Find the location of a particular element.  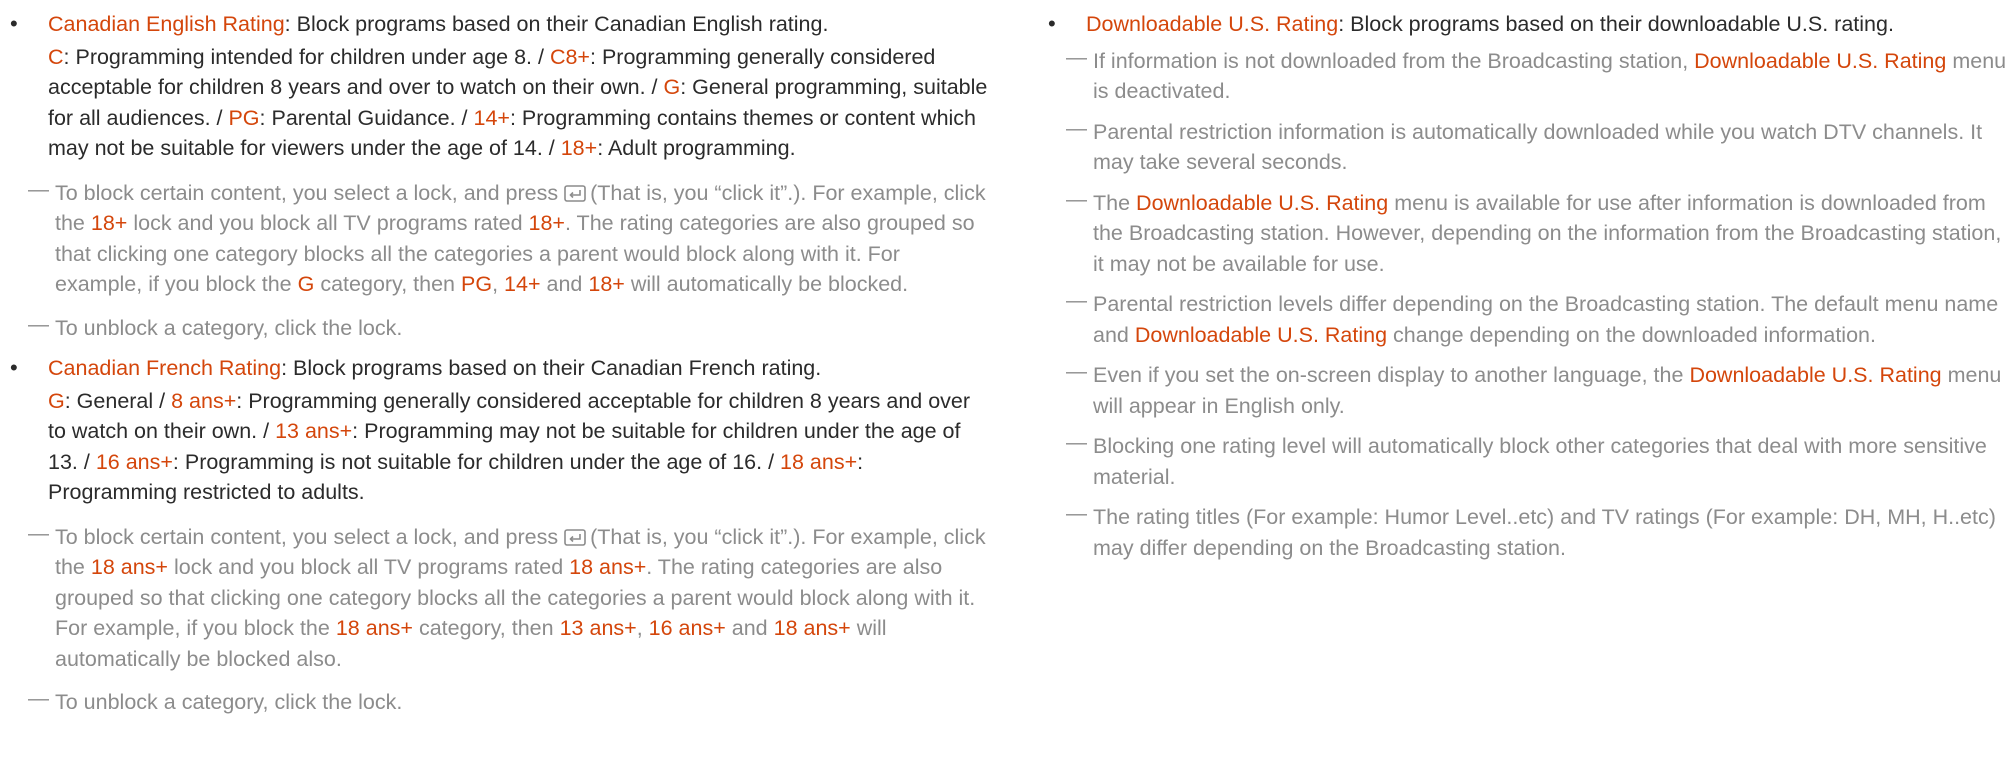

rating-code: 14+ is located at coordinates (491, 117).